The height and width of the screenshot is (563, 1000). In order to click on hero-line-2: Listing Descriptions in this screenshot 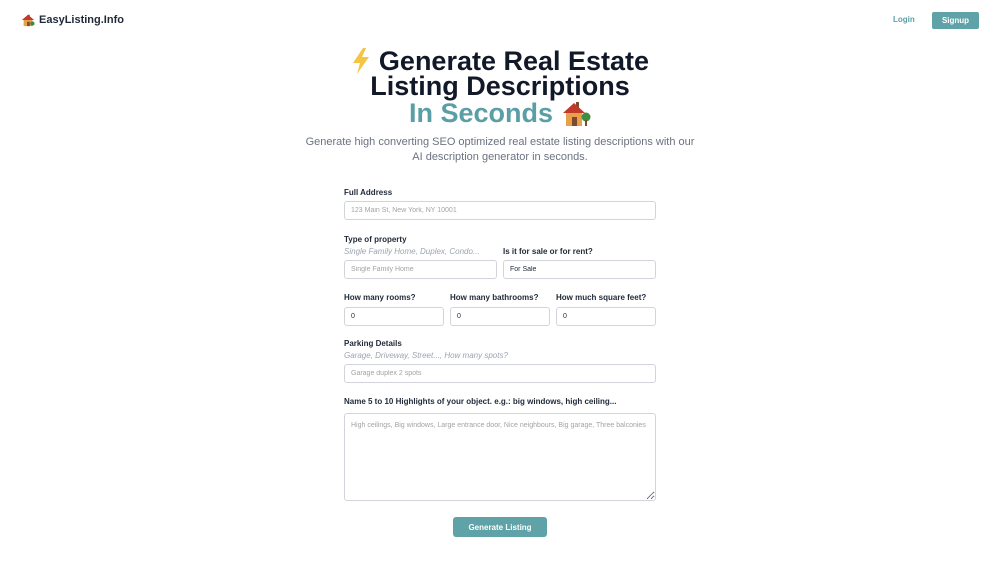, I will do `click(500, 86)`.